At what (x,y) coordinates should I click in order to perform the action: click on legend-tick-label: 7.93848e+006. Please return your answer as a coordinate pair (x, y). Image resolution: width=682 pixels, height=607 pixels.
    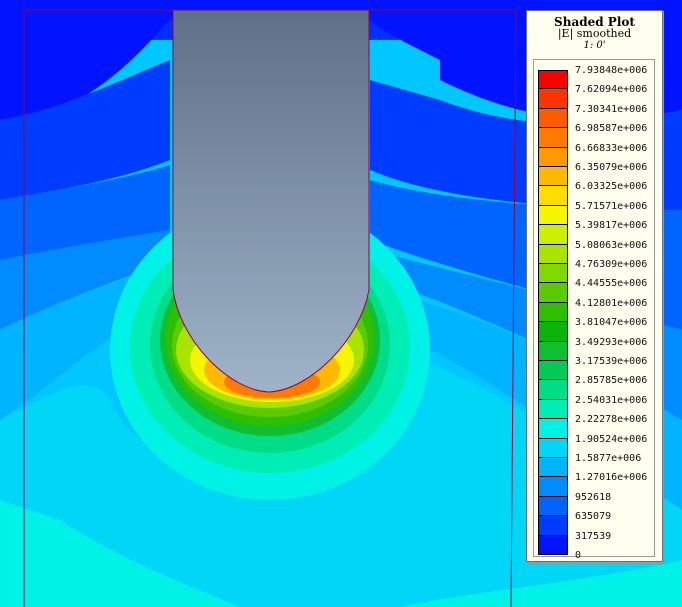
    Looking at the image, I should click on (611, 70).